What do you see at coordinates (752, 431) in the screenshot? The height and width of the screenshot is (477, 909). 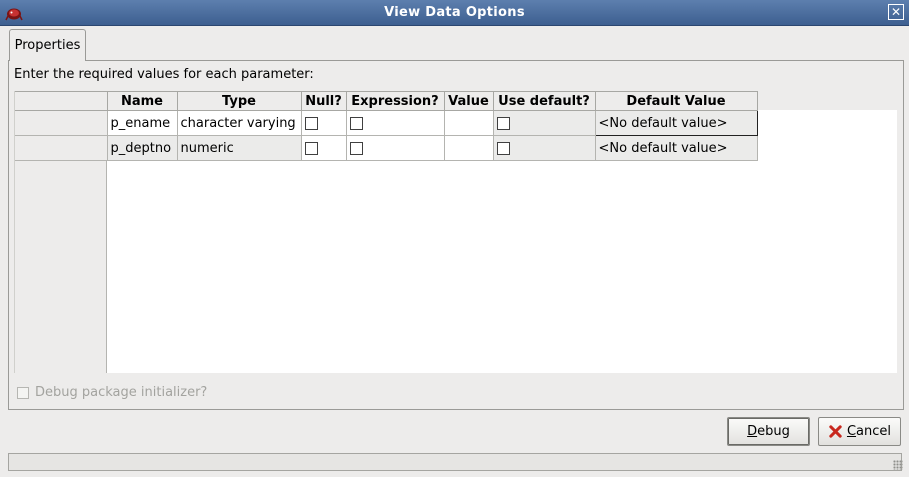 I see `debug-mnemonic: D` at bounding box center [752, 431].